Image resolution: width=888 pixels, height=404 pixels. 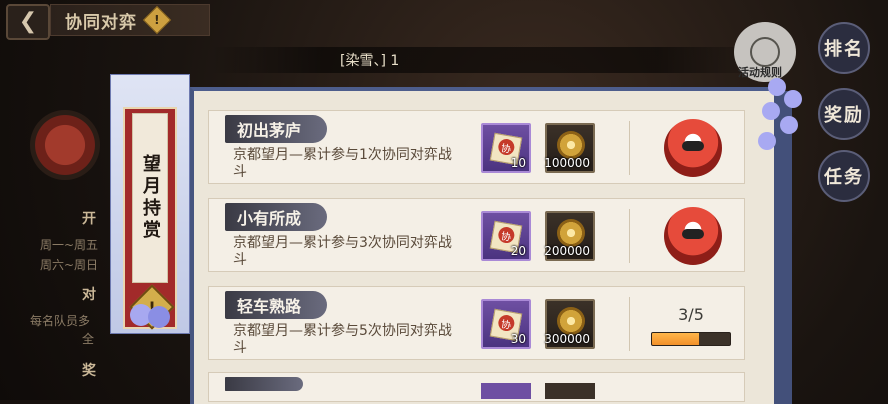 I want to click on row-description: 京都望月—累计参与1次协同对弈战斗, so click(x=342, y=163).